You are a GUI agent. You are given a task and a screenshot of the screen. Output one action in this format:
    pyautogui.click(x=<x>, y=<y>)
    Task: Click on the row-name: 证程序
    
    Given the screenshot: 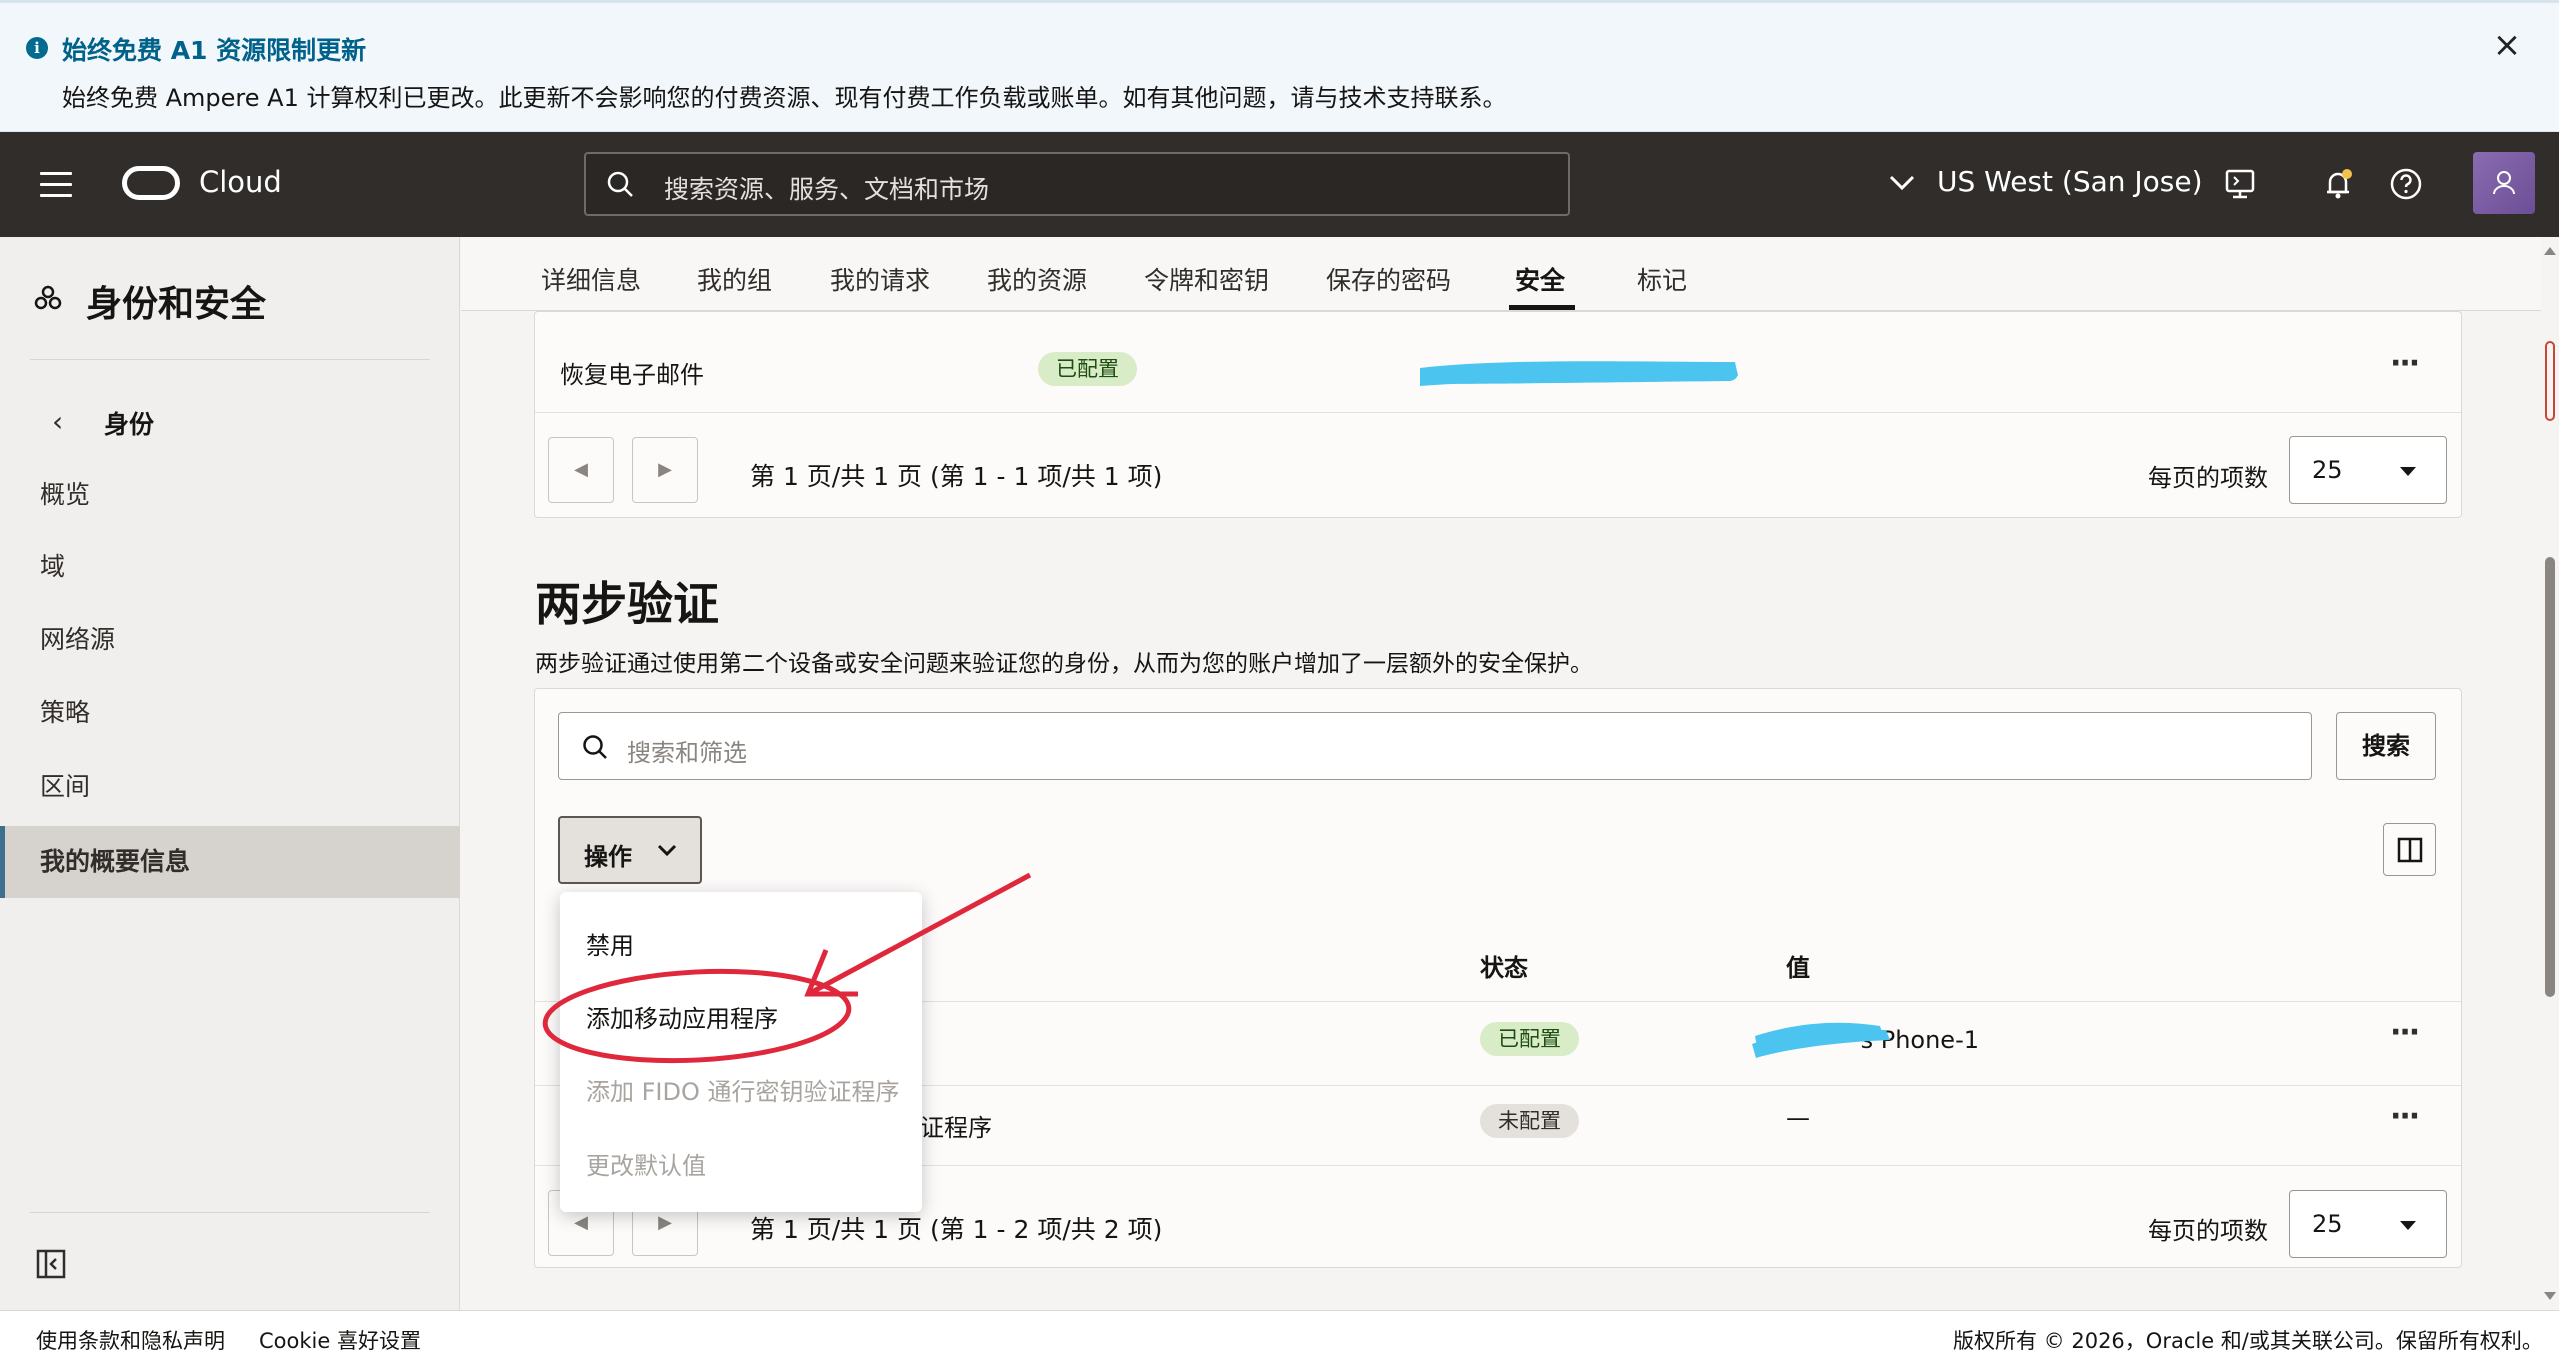 What is the action you would take?
    pyautogui.click(x=956, y=1128)
    